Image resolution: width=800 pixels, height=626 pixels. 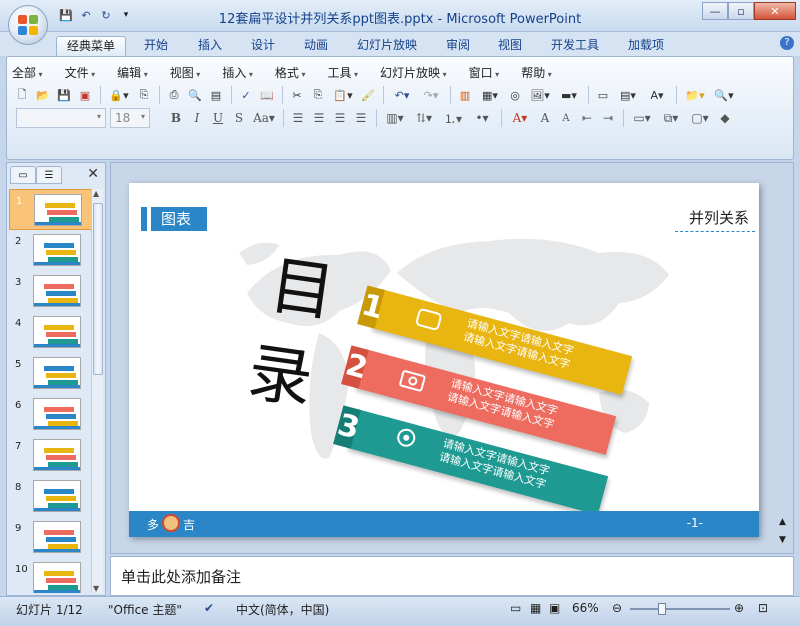 What do you see at coordinates (51, 537) in the screenshot?
I see `slide-thumbnail: 9` at bounding box center [51, 537].